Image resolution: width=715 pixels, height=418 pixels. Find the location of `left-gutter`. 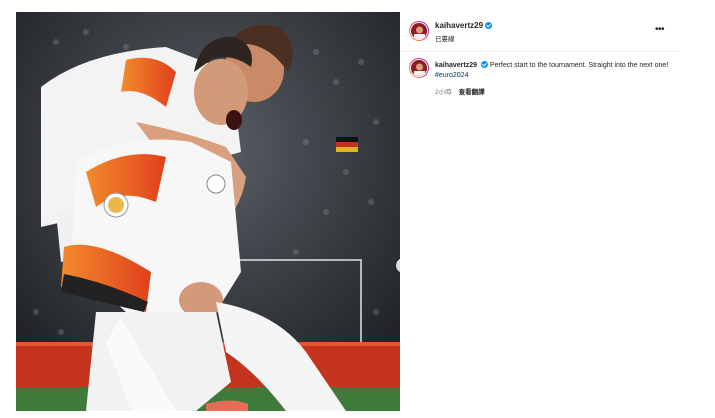

left-gutter is located at coordinates (8, 209).